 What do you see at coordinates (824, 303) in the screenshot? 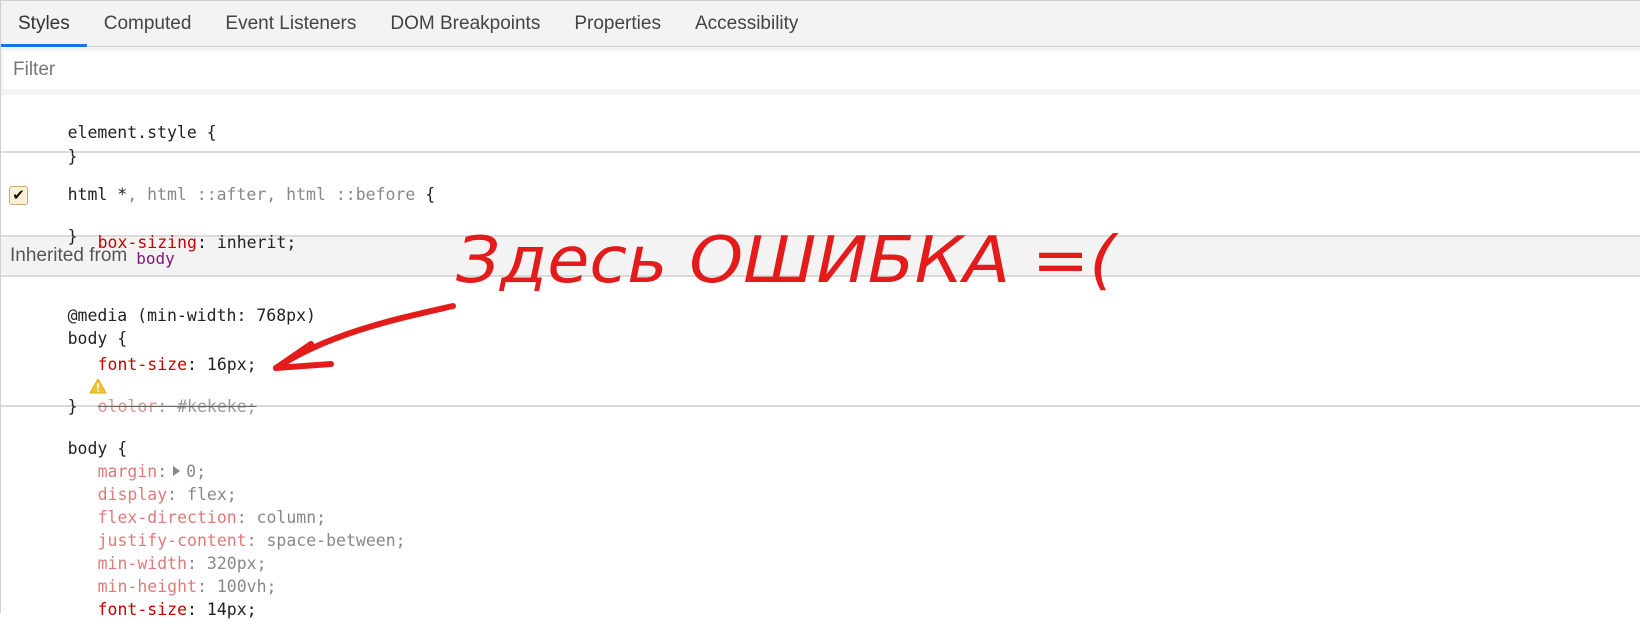
I see `media-query: @media (min-width: 768px)` at bounding box center [824, 303].